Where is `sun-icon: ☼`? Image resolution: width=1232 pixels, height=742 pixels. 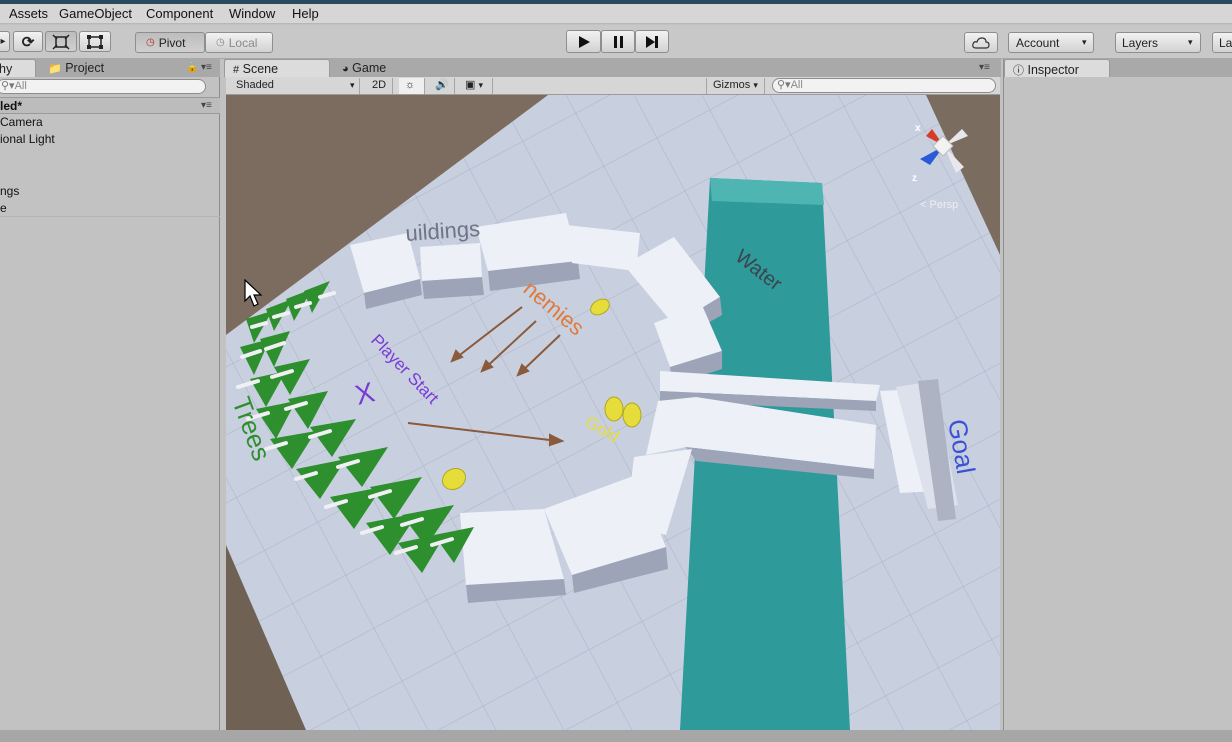
sun-icon: ☼ is located at coordinates (410, 85).